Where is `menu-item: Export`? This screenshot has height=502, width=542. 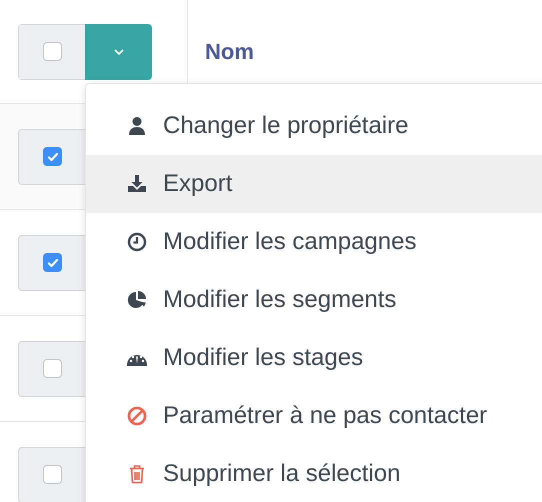 menu-item: Export is located at coordinates (314, 184).